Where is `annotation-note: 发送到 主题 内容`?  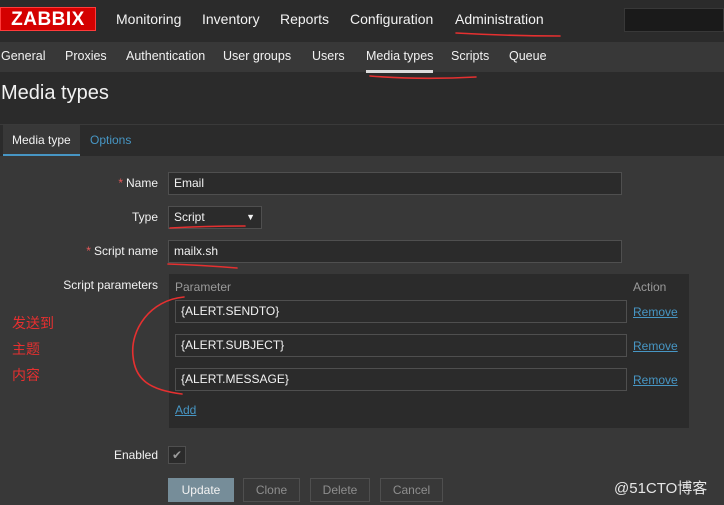
annotation-note: 发送到 主题 内容 is located at coordinates (33, 349).